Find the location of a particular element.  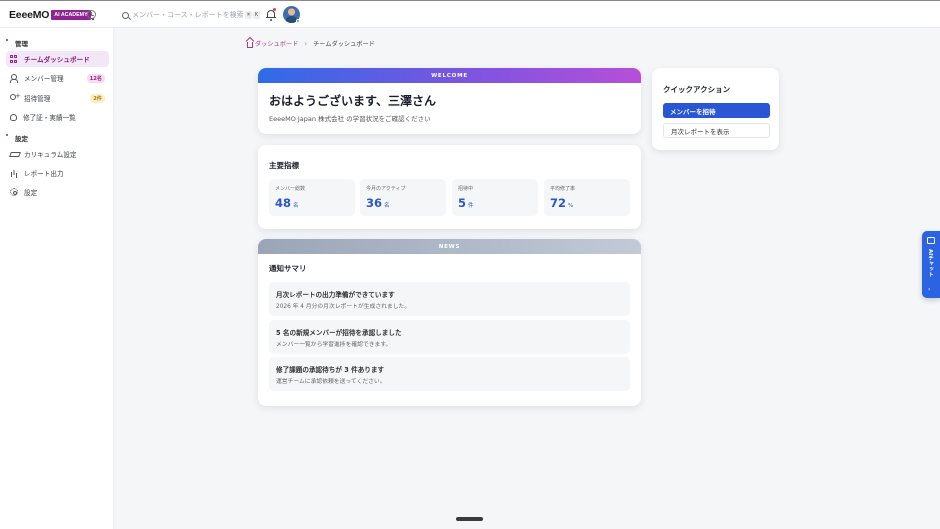

news-title: 通知サマリ is located at coordinates (288, 268).